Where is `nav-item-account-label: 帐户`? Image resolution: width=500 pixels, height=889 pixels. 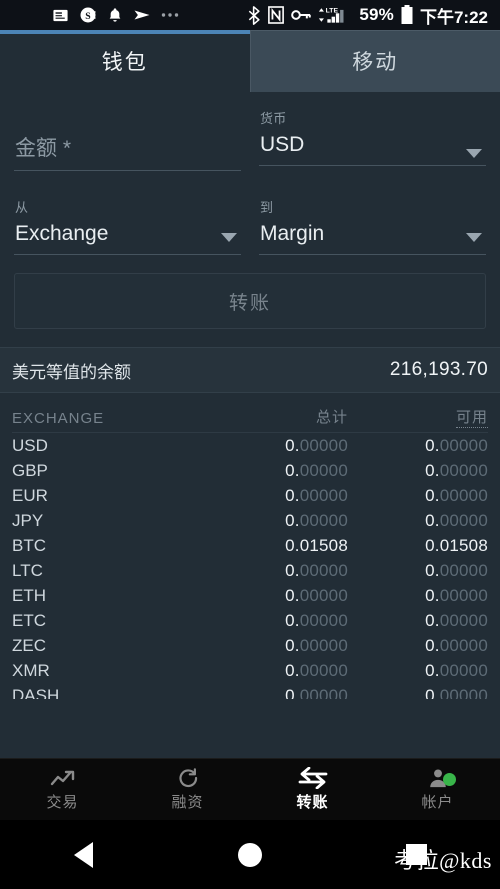
nav-item-account-label: 帐户 is located at coordinates (437, 802).